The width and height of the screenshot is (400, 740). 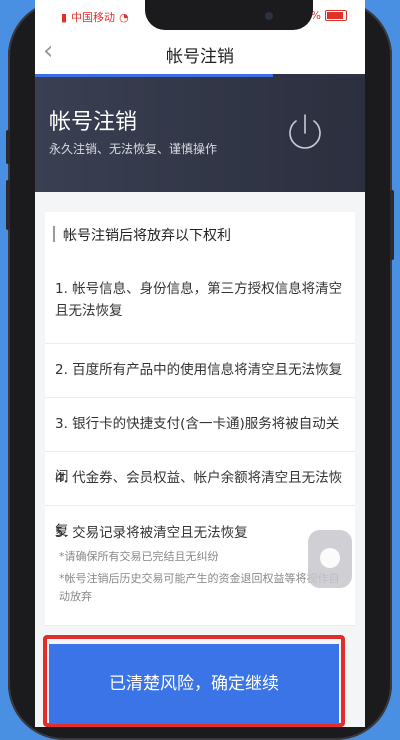 What do you see at coordinates (336, 15) in the screenshot?
I see `battery-icon` at bounding box center [336, 15].